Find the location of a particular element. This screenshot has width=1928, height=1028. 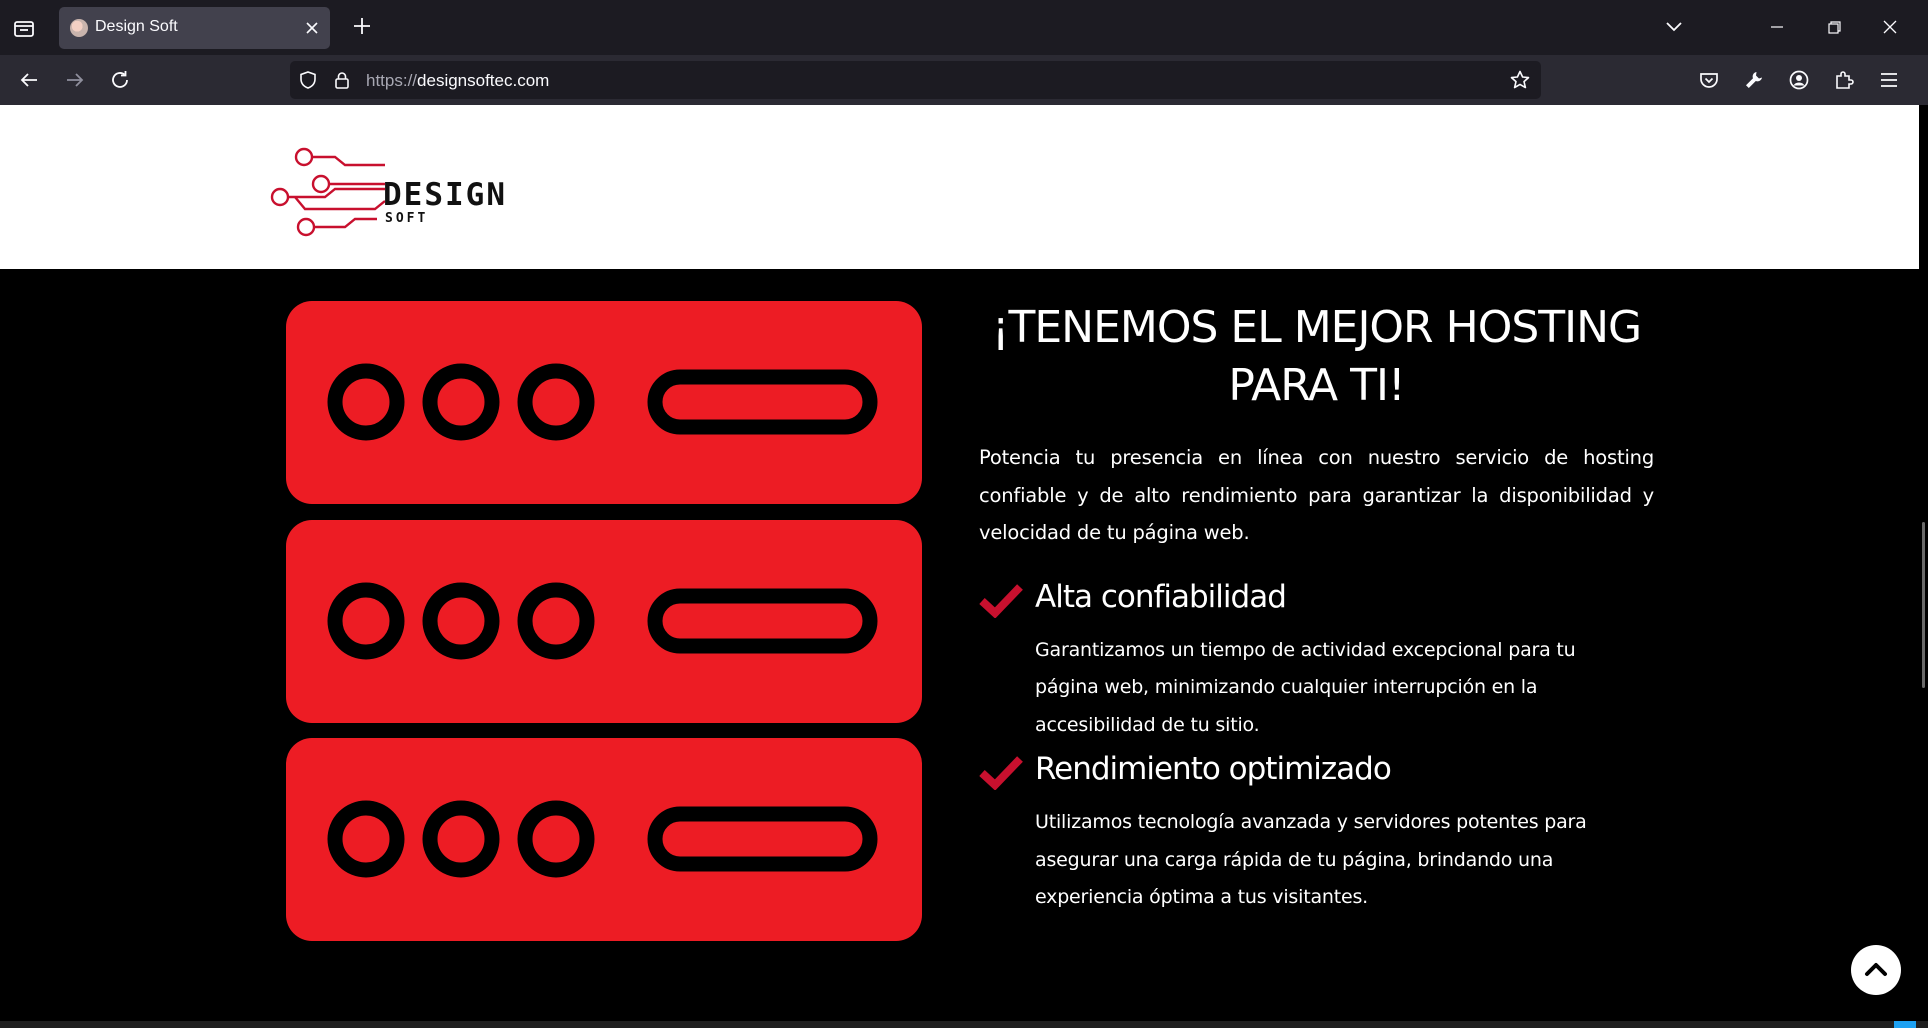

star-icon is located at coordinates (1520, 80).